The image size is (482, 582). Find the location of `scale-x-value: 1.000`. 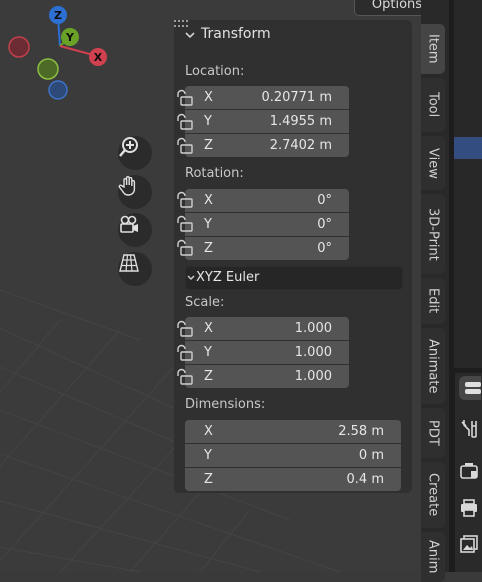

scale-x-value: 1.000 is located at coordinates (313, 328).